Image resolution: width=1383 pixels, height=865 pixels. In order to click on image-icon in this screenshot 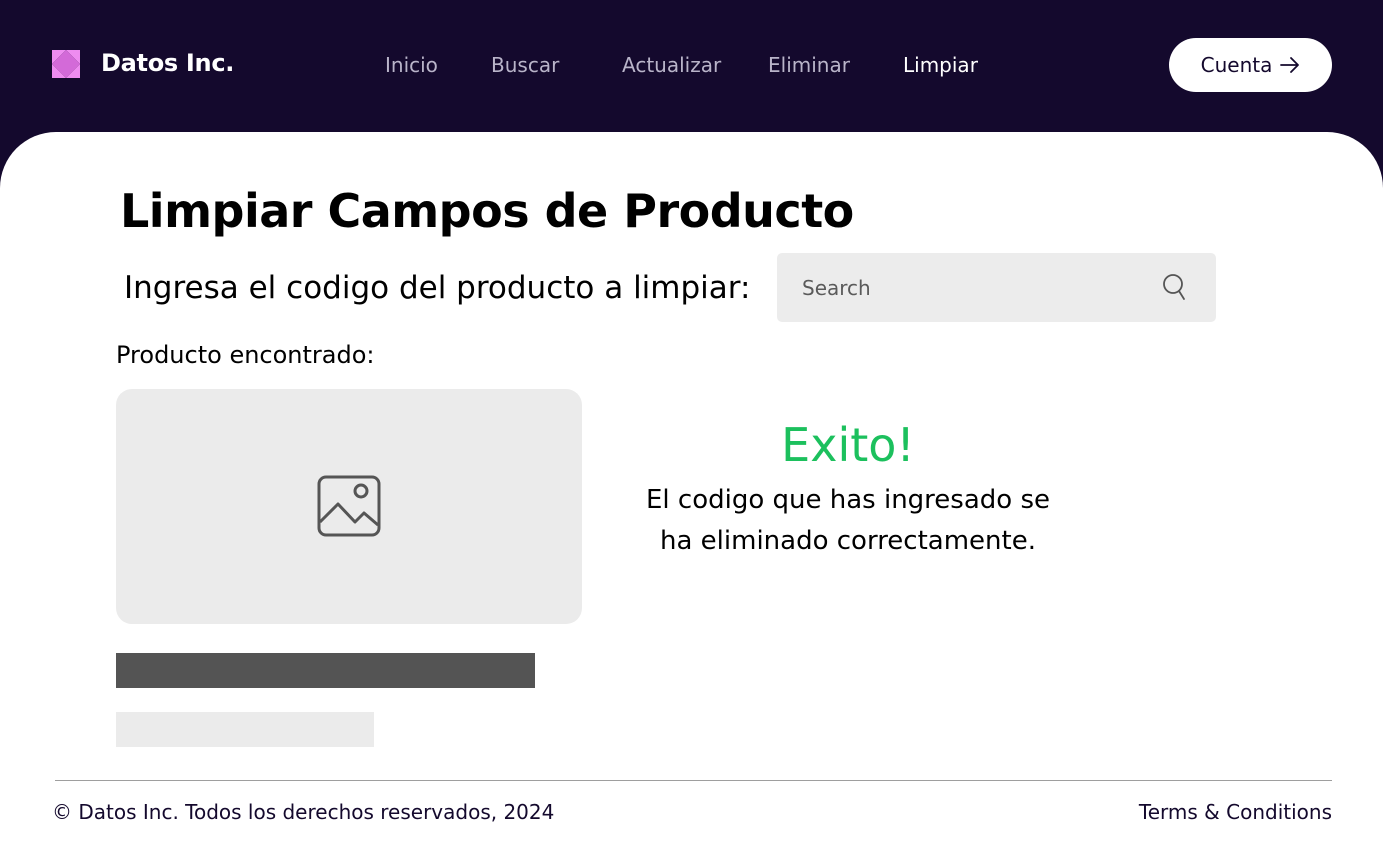, I will do `click(349, 506)`.